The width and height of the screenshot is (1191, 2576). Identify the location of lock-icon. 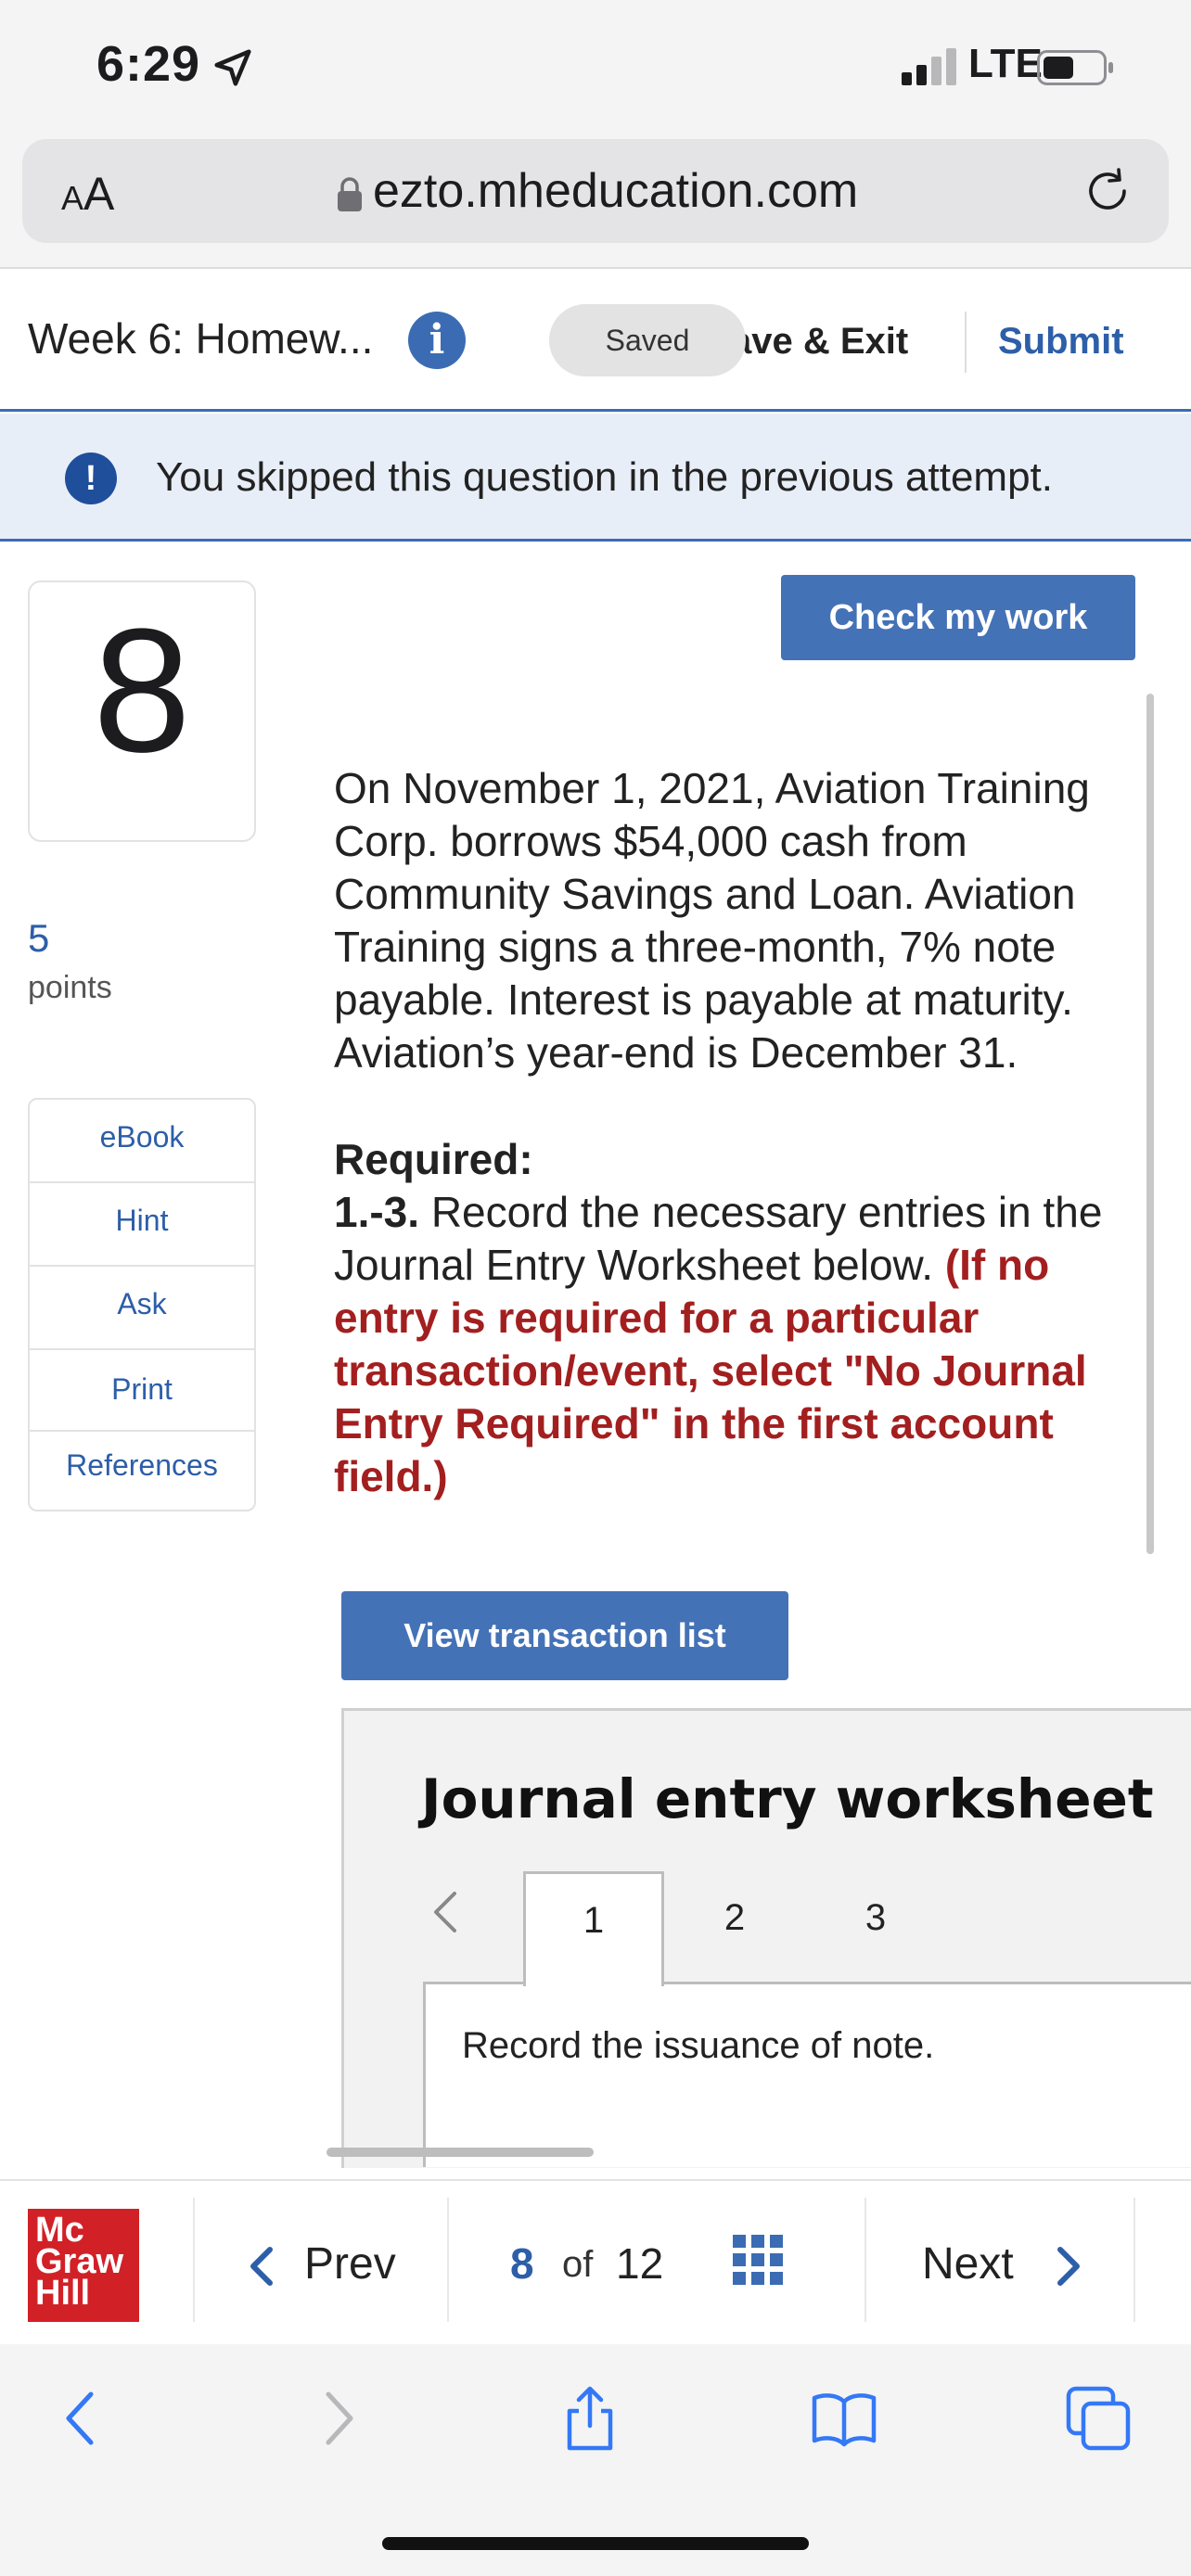
(350, 194).